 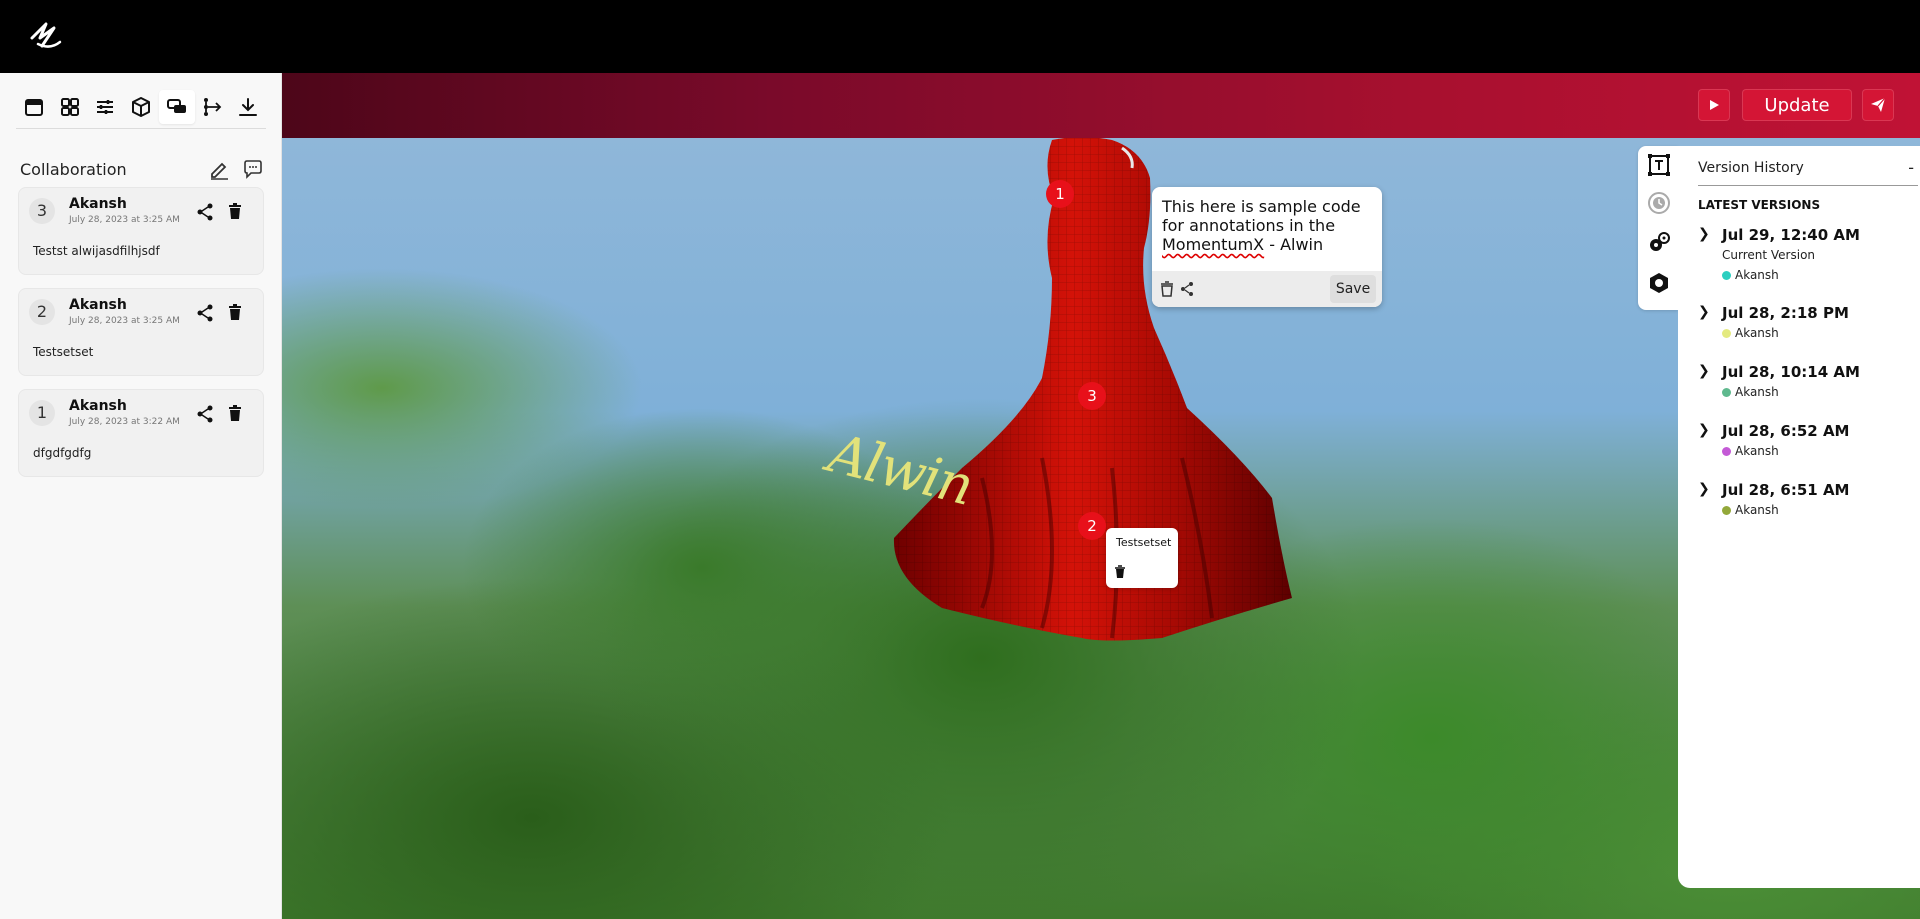 What do you see at coordinates (1101, 105) in the screenshot?
I see `viewport-header` at bounding box center [1101, 105].